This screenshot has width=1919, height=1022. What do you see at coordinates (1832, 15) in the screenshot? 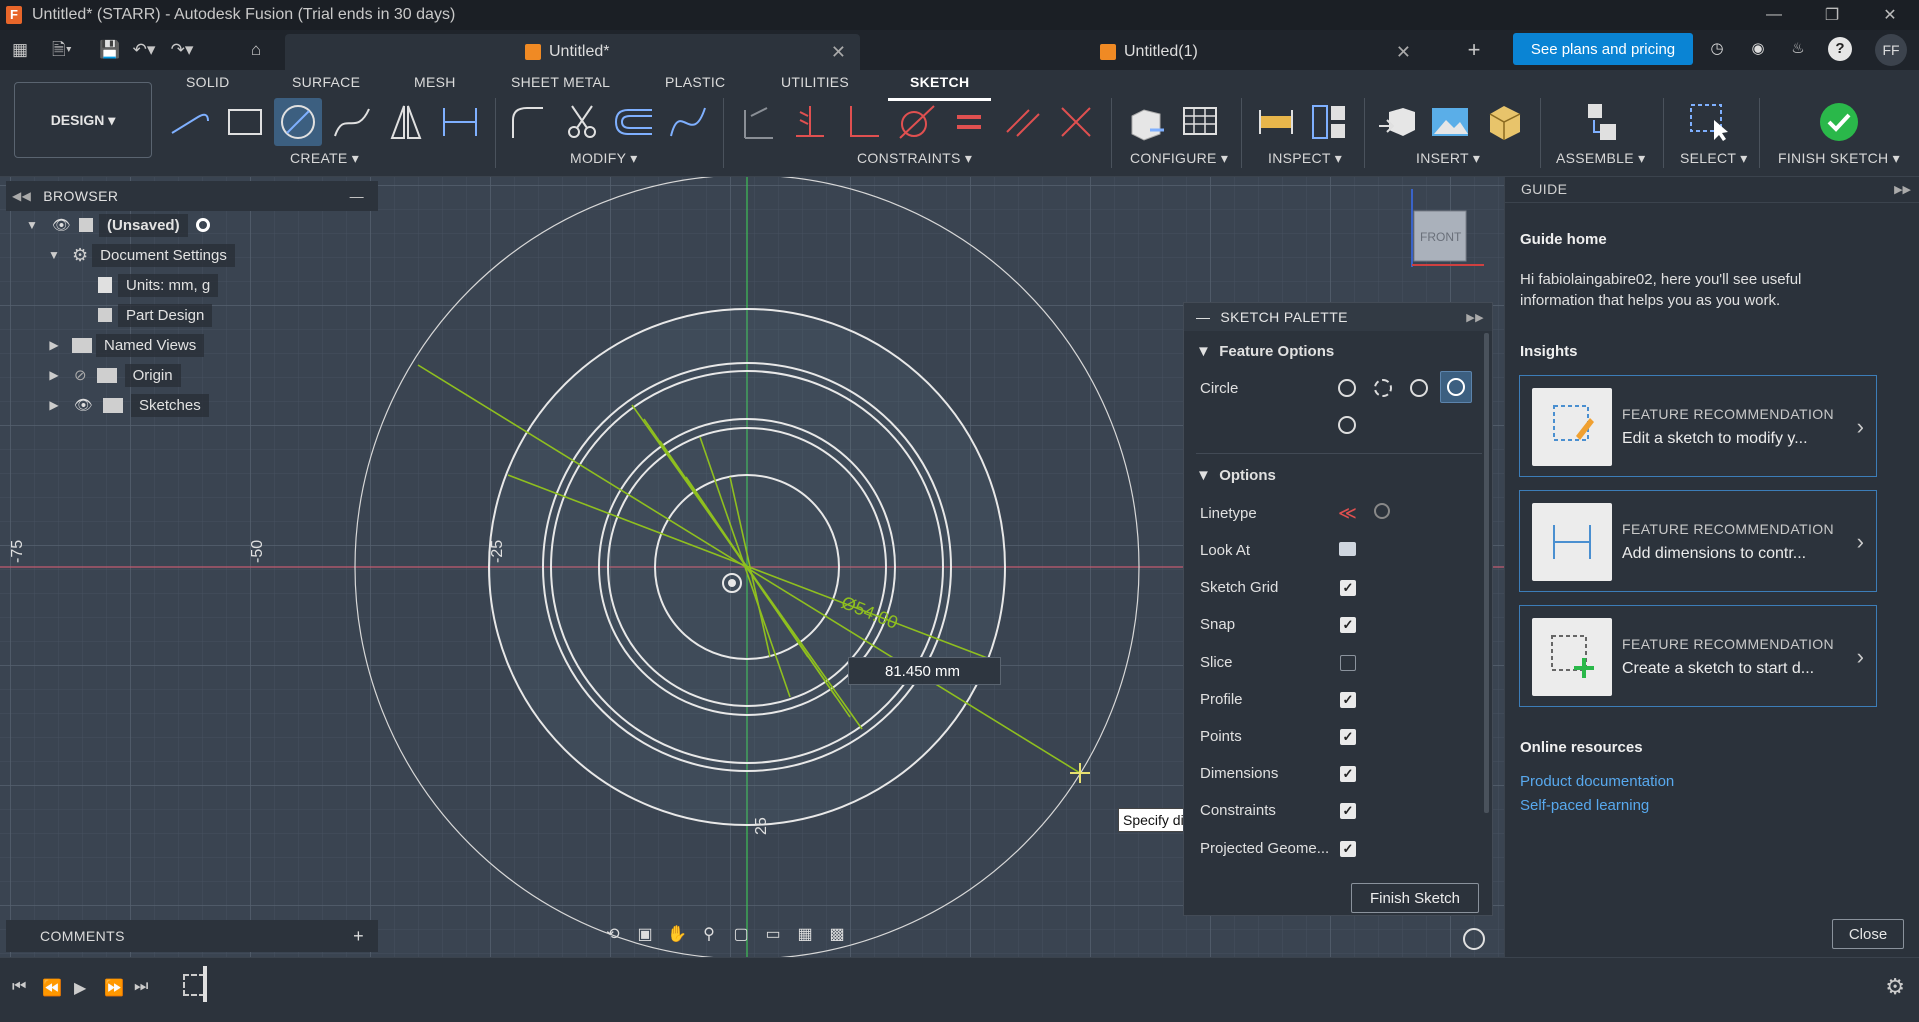
I see `restore-button: ❐` at bounding box center [1832, 15].